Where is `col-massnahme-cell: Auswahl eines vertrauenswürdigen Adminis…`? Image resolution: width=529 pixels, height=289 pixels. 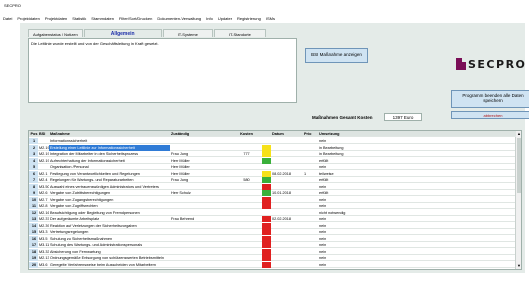
col-massnahme-cell: Auswahl eines vertrauenswürdigen Adminis… is located at coordinates (109, 187).